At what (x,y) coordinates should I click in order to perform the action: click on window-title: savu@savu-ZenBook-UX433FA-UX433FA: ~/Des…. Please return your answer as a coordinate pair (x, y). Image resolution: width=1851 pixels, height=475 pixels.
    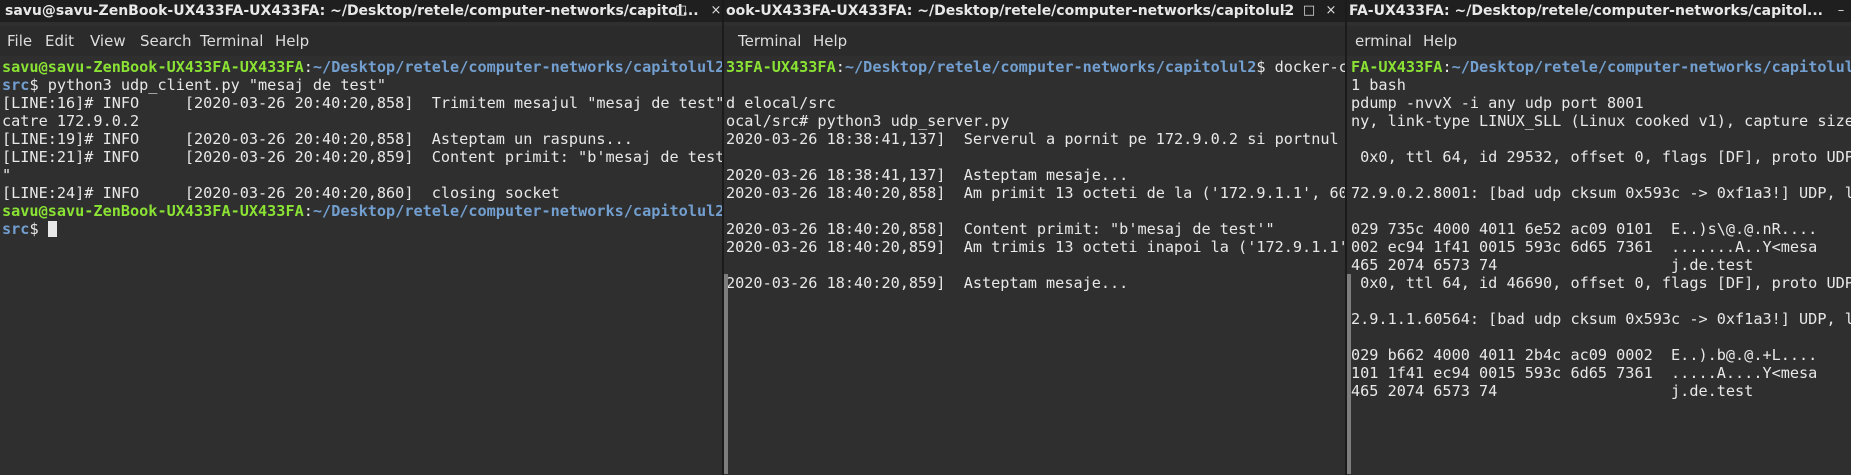
    Looking at the image, I should click on (352, 11).